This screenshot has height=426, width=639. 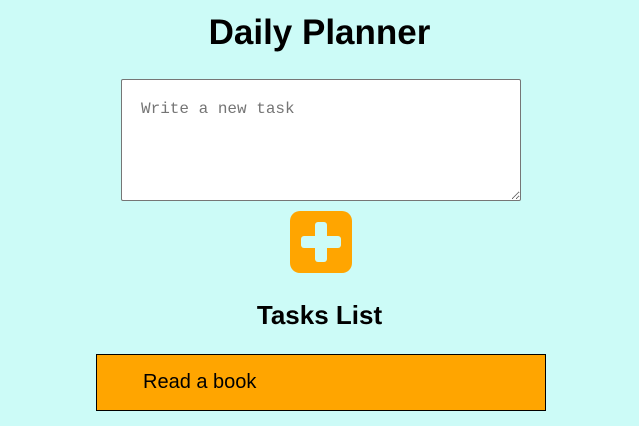 What do you see at coordinates (321, 242) in the screenshot?
I see `add-task-button` at bounding box center [321, 242].